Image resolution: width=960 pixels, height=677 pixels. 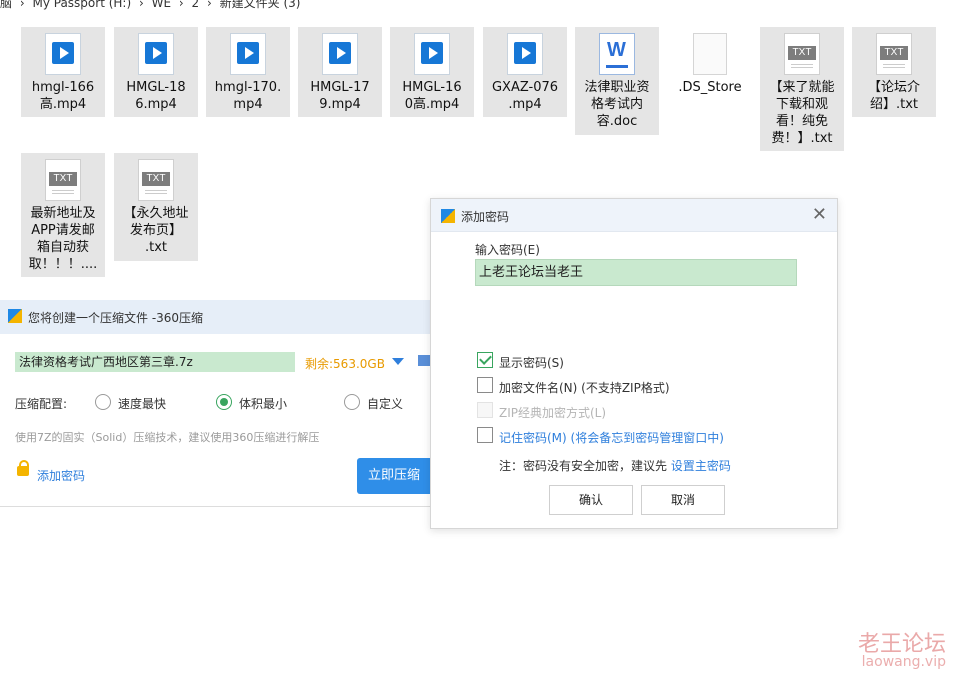 I want to click on file-name: 【永久地址 发布页】 .txt, so click(x=156, y=230).